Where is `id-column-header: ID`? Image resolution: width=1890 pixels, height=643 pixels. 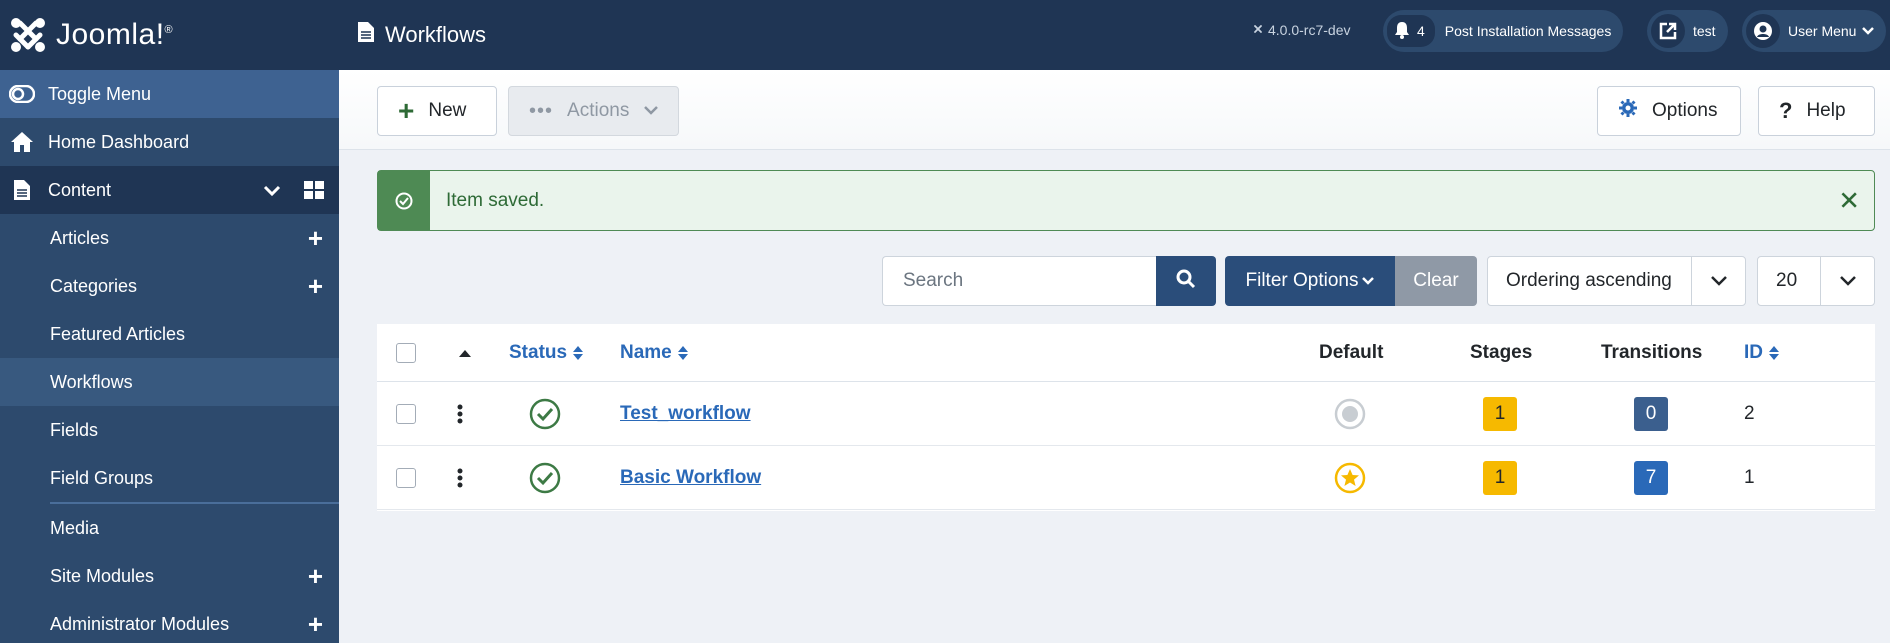 id-column-header: ID is located at coordinates (1761, 353).